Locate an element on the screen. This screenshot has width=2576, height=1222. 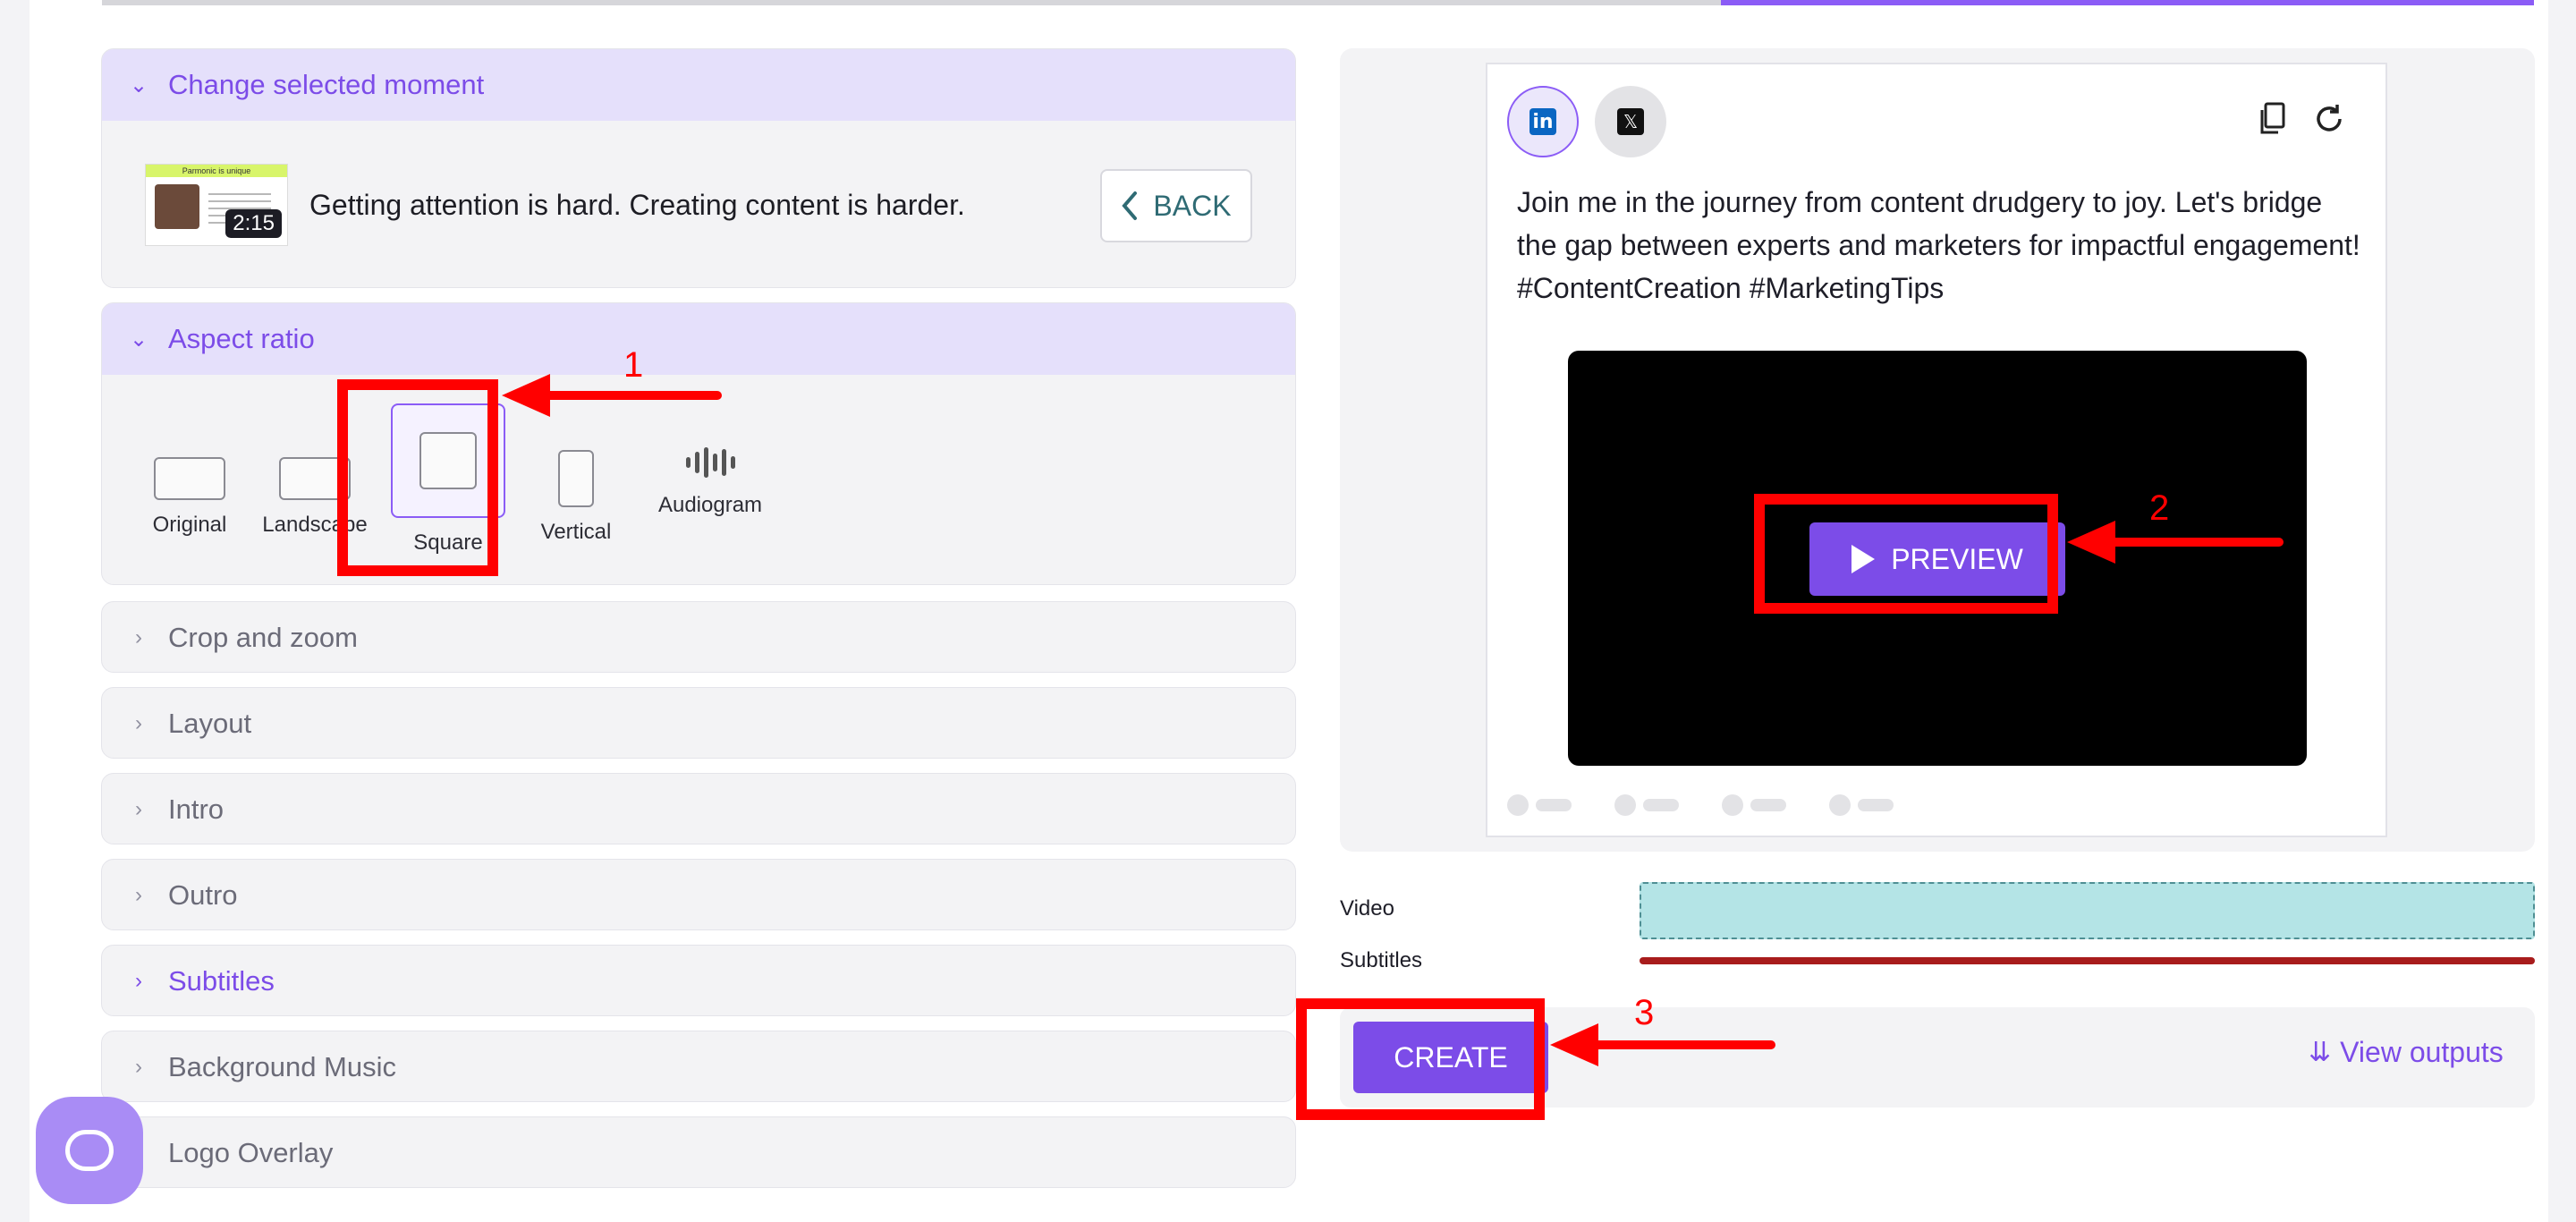
view-outputs-link: ⇊ View outputs is located at coordinates (2406, 1052).